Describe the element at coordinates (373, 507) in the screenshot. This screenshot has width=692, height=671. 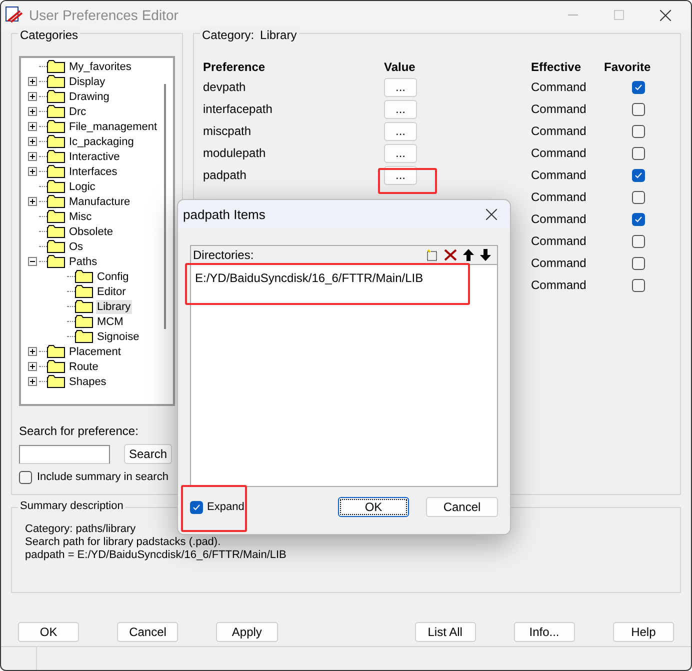
I see `ok-button: OK` at that location.